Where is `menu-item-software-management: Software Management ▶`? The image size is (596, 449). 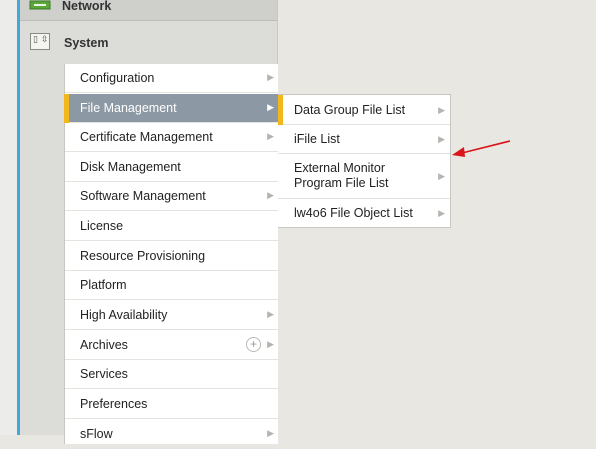
menu-item-software-management: Software Management ▶ is located at coordinates (171, 196).